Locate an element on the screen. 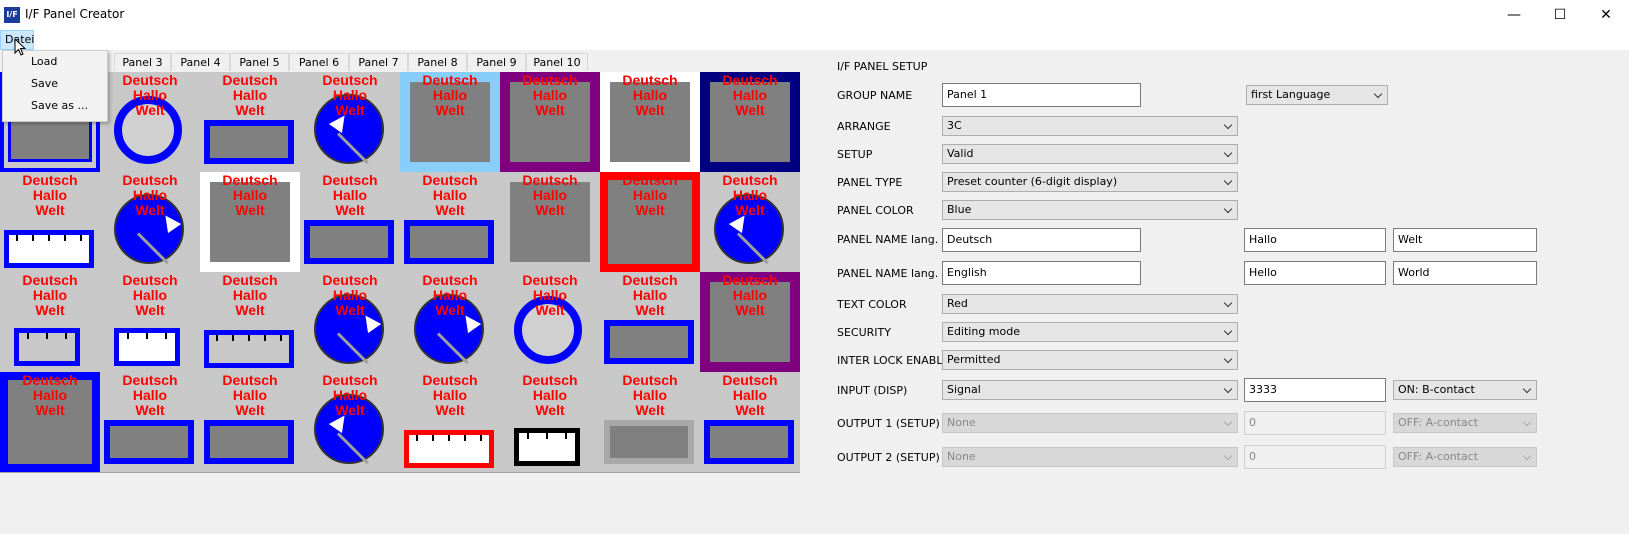 This screenshot has height=534, width=1629. panel-name-lang2-label: PANEL NAME lang. 2 is located at coordinates (893, 273).